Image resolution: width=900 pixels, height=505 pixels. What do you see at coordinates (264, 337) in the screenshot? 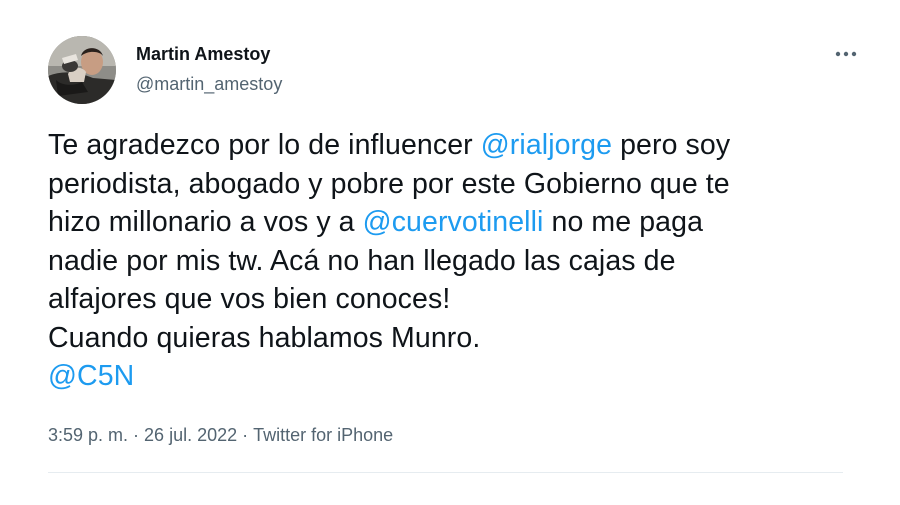
I see `tweet-text-segment: Cuando quieras hablamos Munro.` at bounding box center [264, 337].